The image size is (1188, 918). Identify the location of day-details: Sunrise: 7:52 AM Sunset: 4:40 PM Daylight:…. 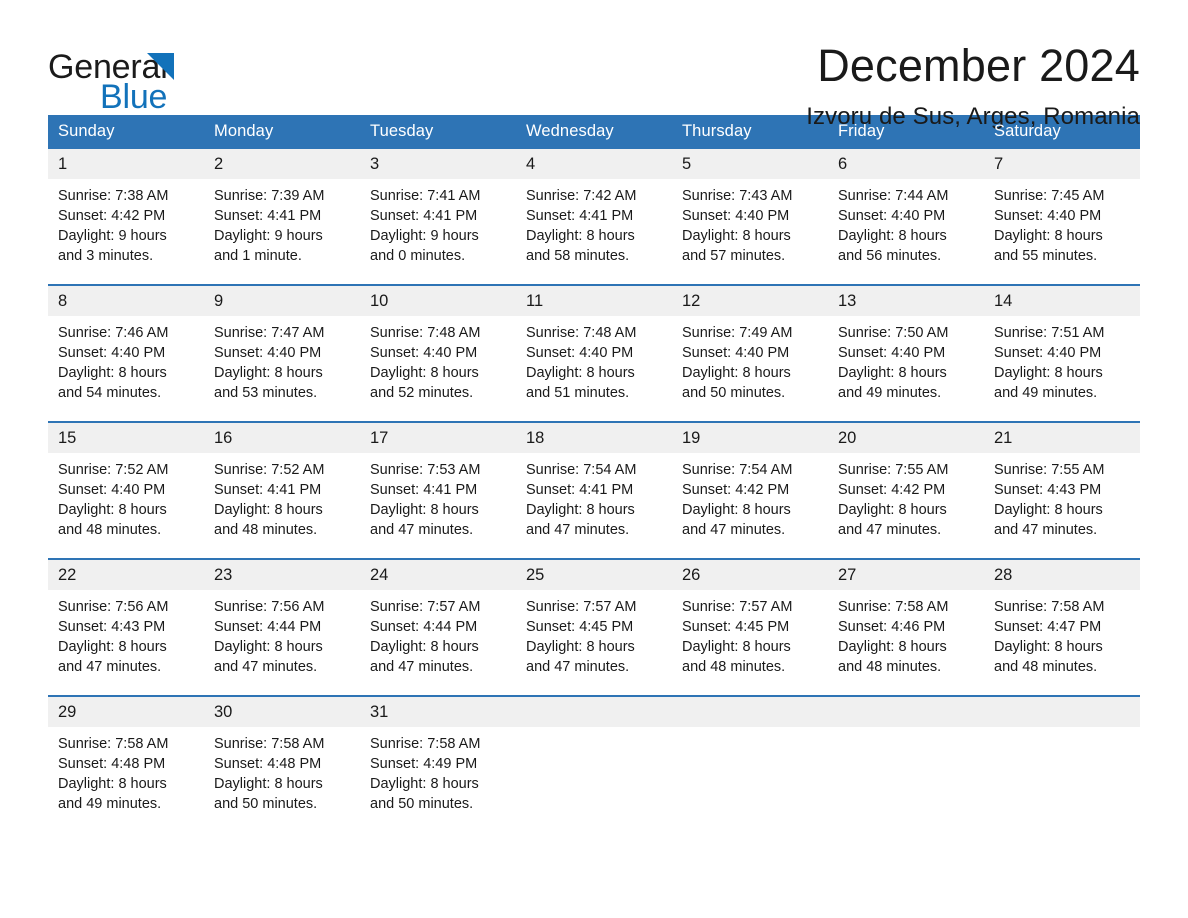
(126, 496).